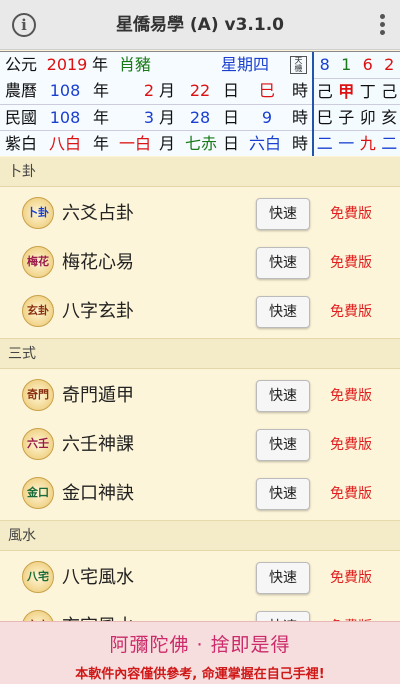 This screenshot has height=684, width=400. What do you see at coordinates (200, 536) in the screenshot?
I see `section-header-fengshui: 風水` at bounding box center [200, 536].